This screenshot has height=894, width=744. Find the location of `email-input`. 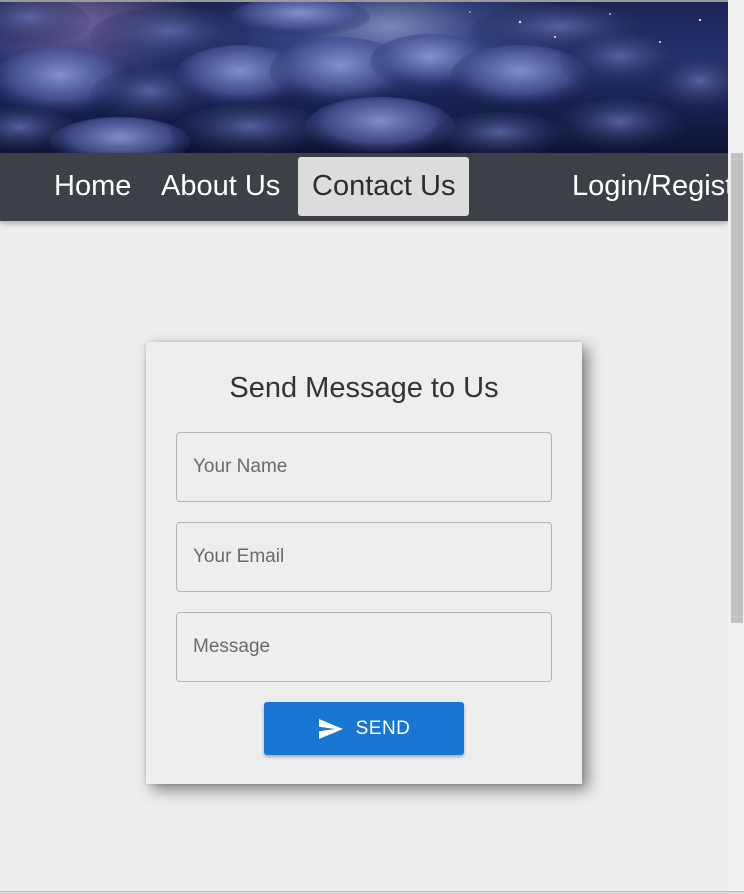

email-input is located at coordinates (364, 557).